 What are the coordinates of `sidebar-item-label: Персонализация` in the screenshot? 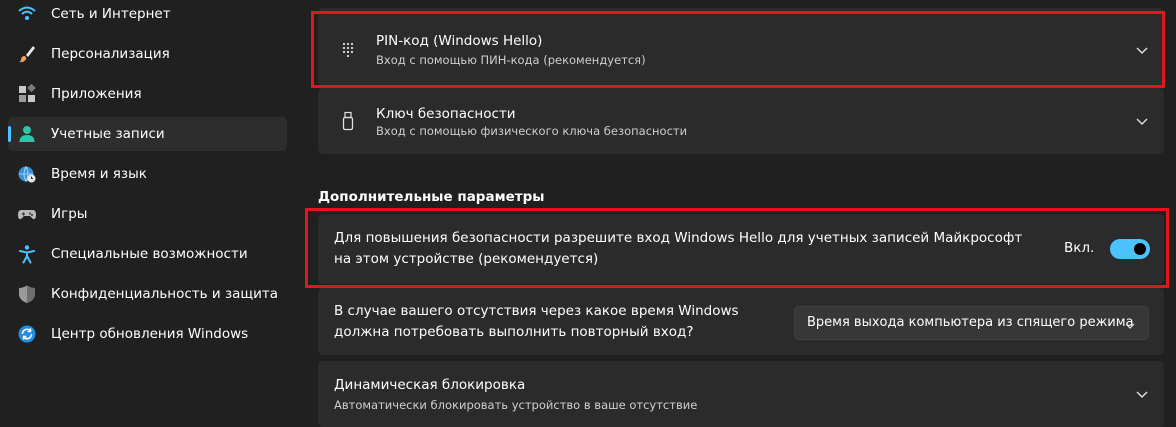 It's located at (110, 54).